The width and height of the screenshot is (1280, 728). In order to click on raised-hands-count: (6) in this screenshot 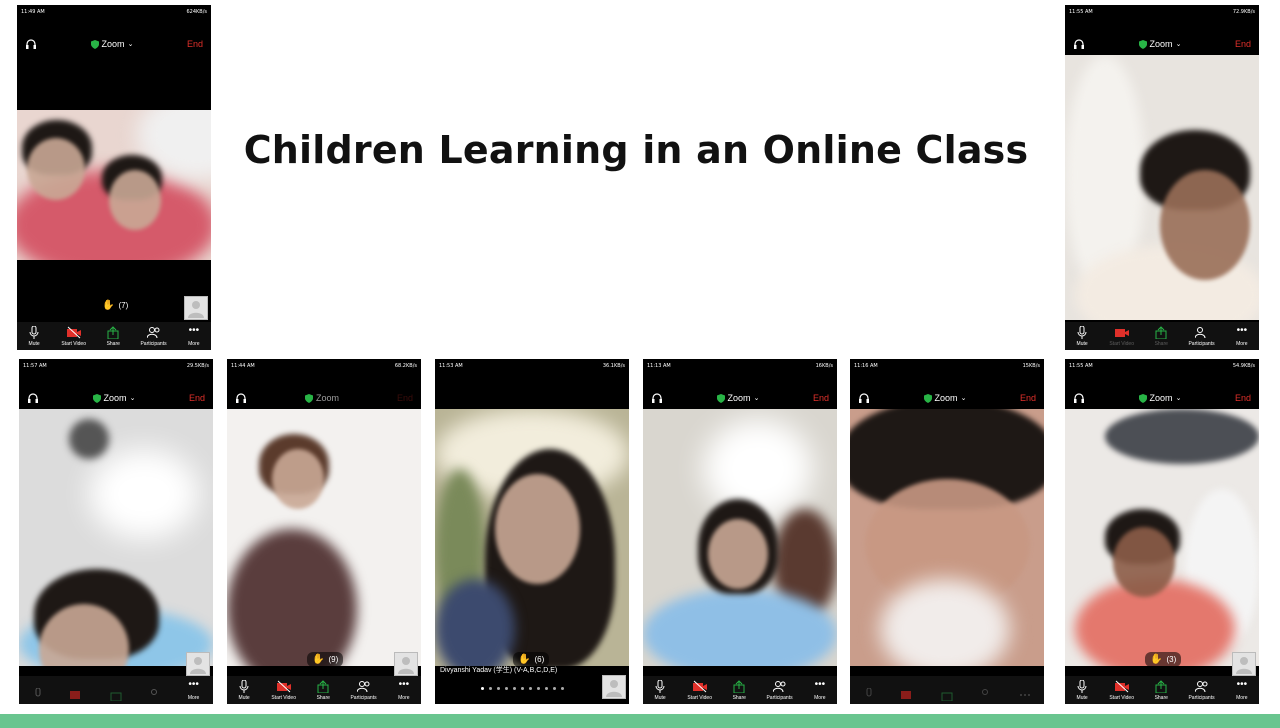, I will do `click(539, 659)`.